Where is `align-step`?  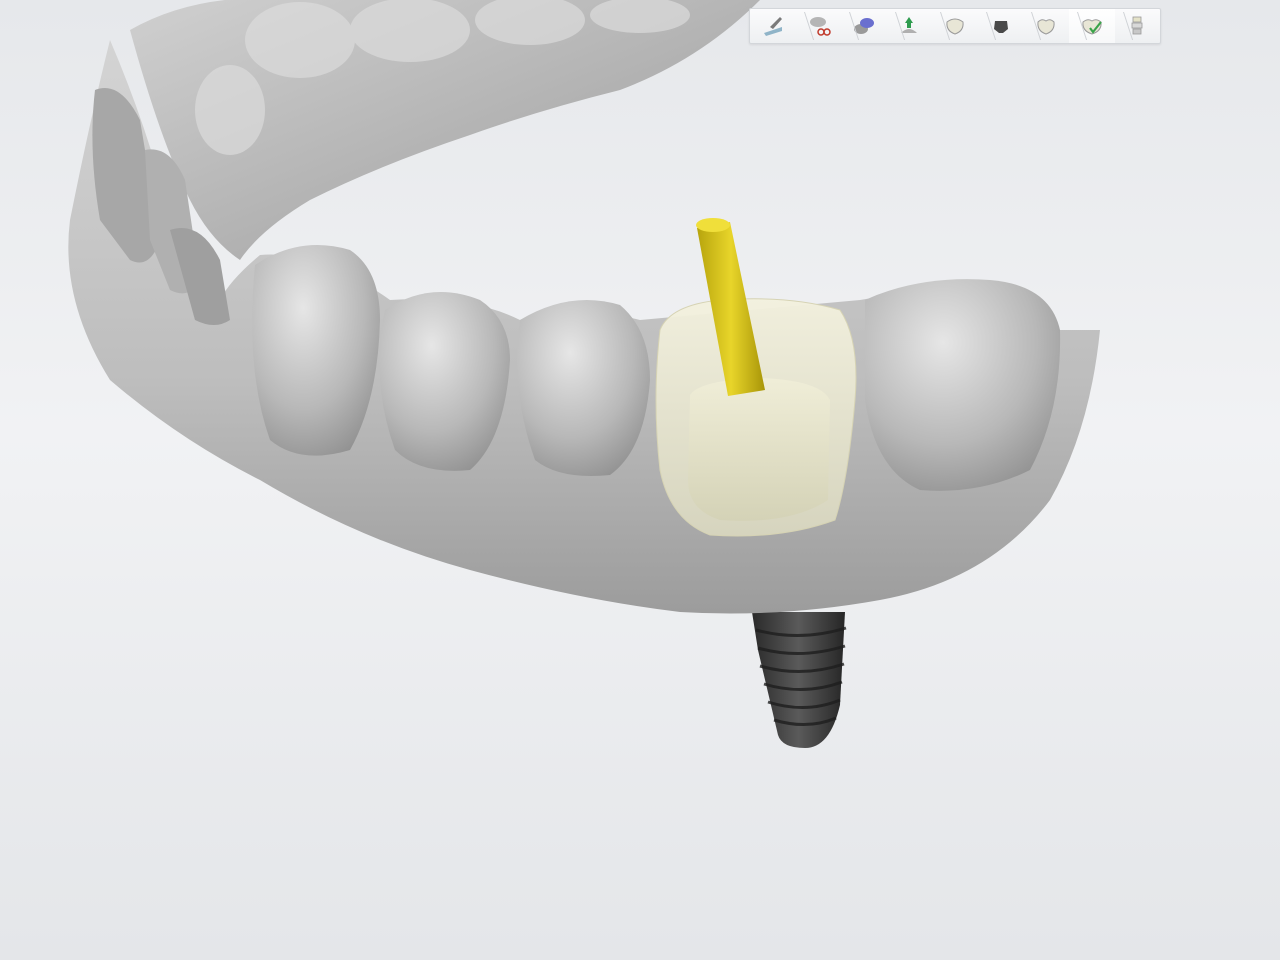
align-step is located at coordinates (864, 26).